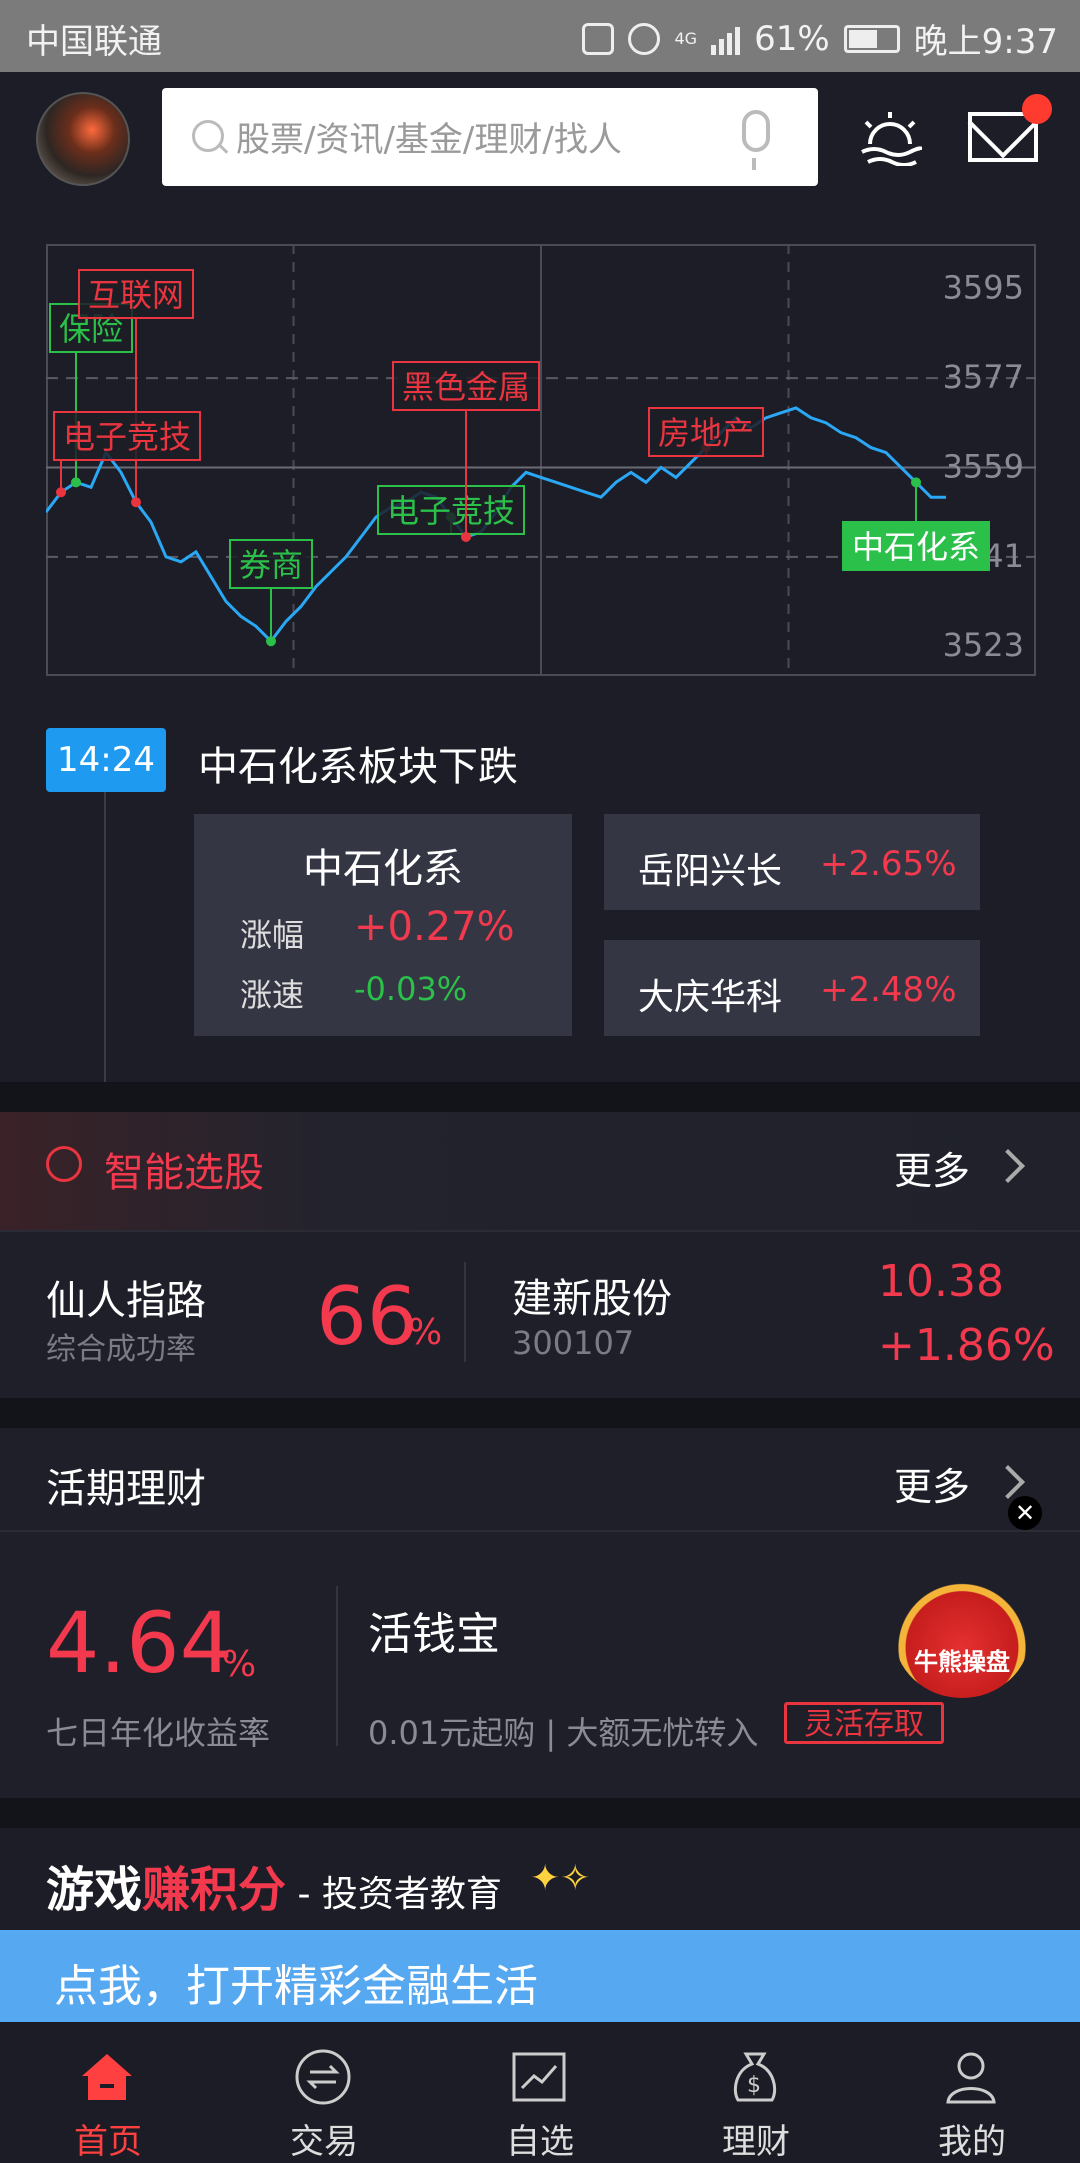 Image resolution: width=1080 pixels, height=2163 pixels. What do you see at coordinates (756, 2142) in the screenshot?
I see `tab-label: 理财` at bounding box center [756, 2142].